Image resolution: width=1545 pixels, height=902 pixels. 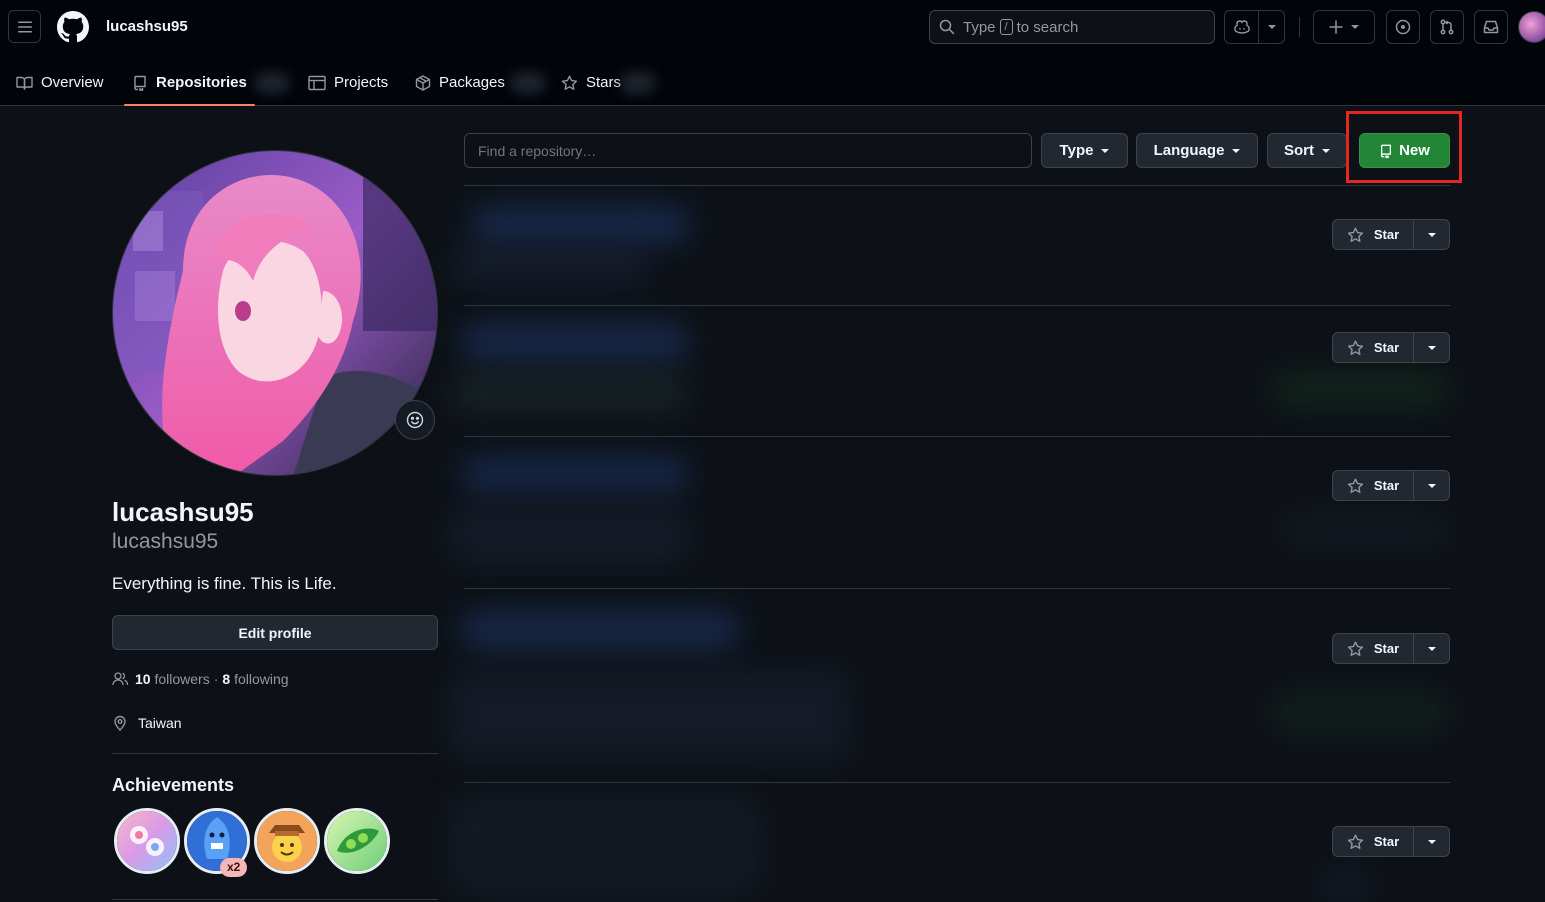 What do you see at coordinates (73, 27) in the screenshot?
I see `github-logo-icon` at bounding box center [73, 27].